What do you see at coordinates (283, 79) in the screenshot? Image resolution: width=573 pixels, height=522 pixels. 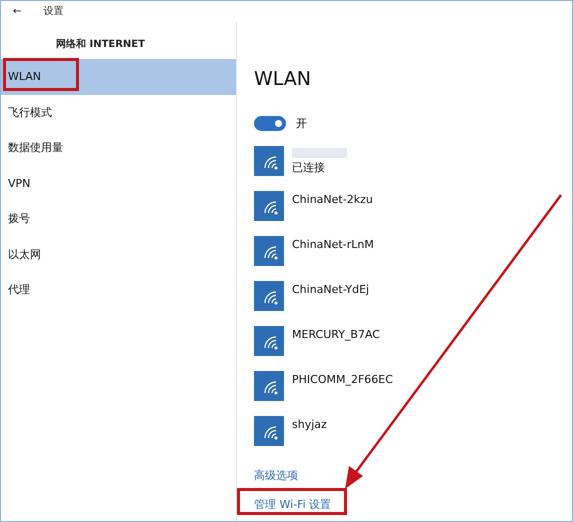 I see `page-title: WLAN` at bounding box center [283, 79].